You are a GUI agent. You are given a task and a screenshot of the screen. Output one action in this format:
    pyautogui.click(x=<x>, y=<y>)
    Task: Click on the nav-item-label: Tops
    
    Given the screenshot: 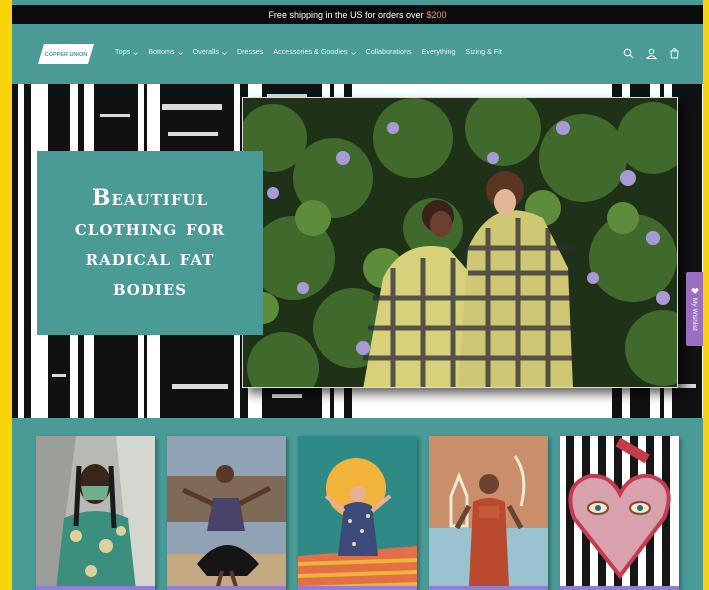 What is the action you would take?
    pyautogui.click(x=123, y=51)
    